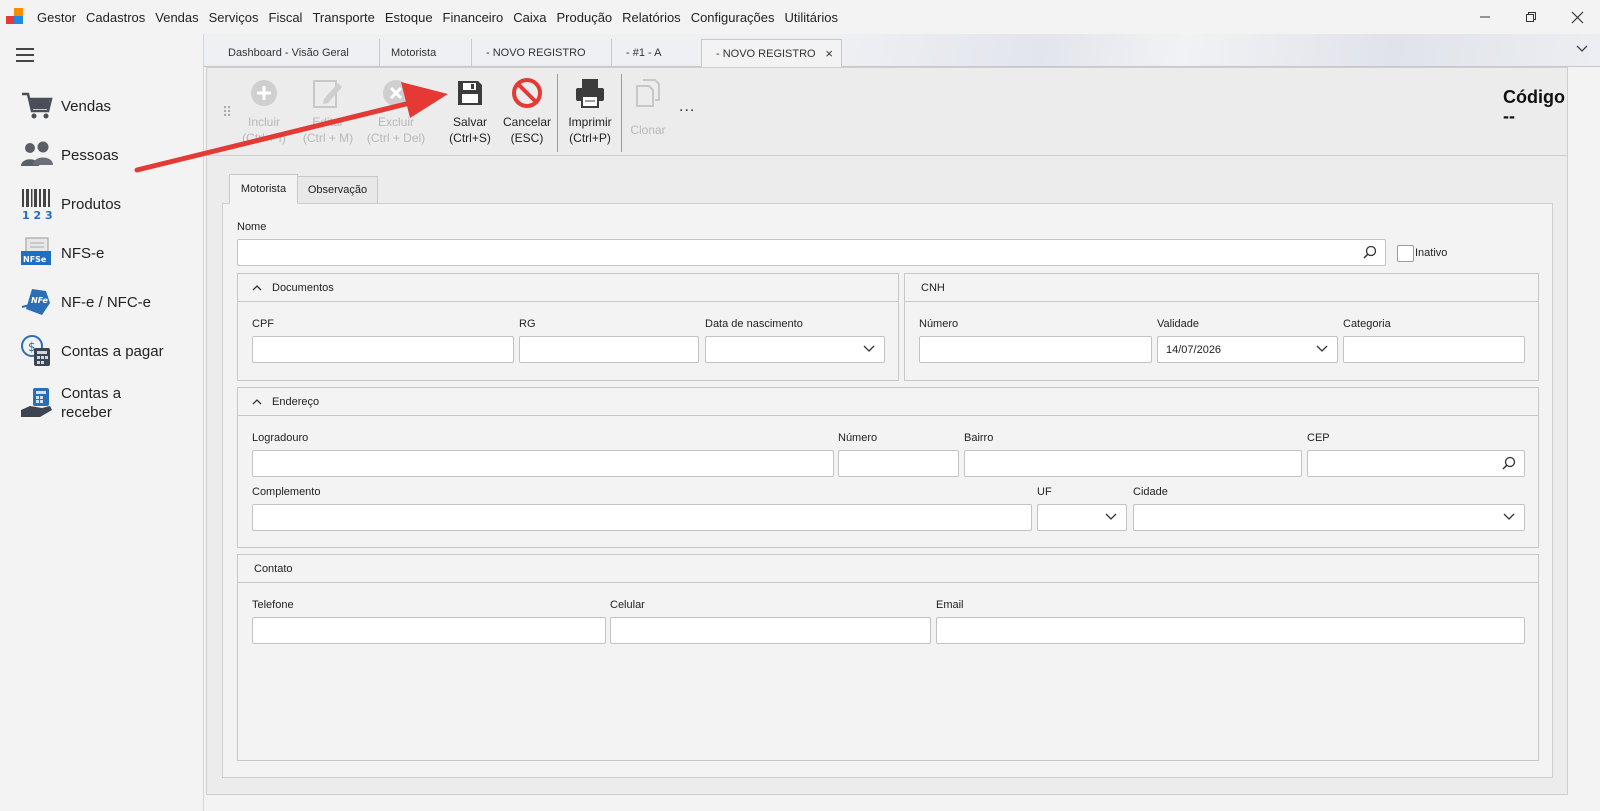 The image size is (1600, 811). Describe the element at coordinates (70, 403) in the screenshot. I see `sidebar-item-contas-receber: Contas a receber` at that location.